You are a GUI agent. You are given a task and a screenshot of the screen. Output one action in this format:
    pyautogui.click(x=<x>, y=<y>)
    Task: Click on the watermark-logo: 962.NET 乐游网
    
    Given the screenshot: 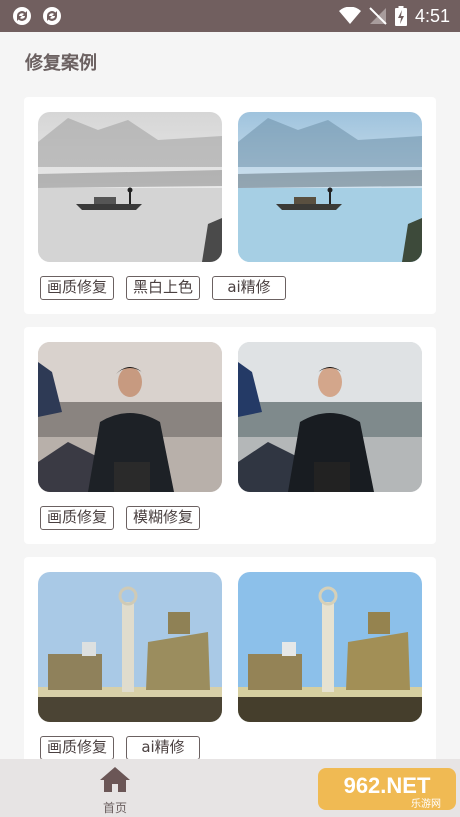 What is the action you would take?
    pyautogui.click(x=387, y=789)
    